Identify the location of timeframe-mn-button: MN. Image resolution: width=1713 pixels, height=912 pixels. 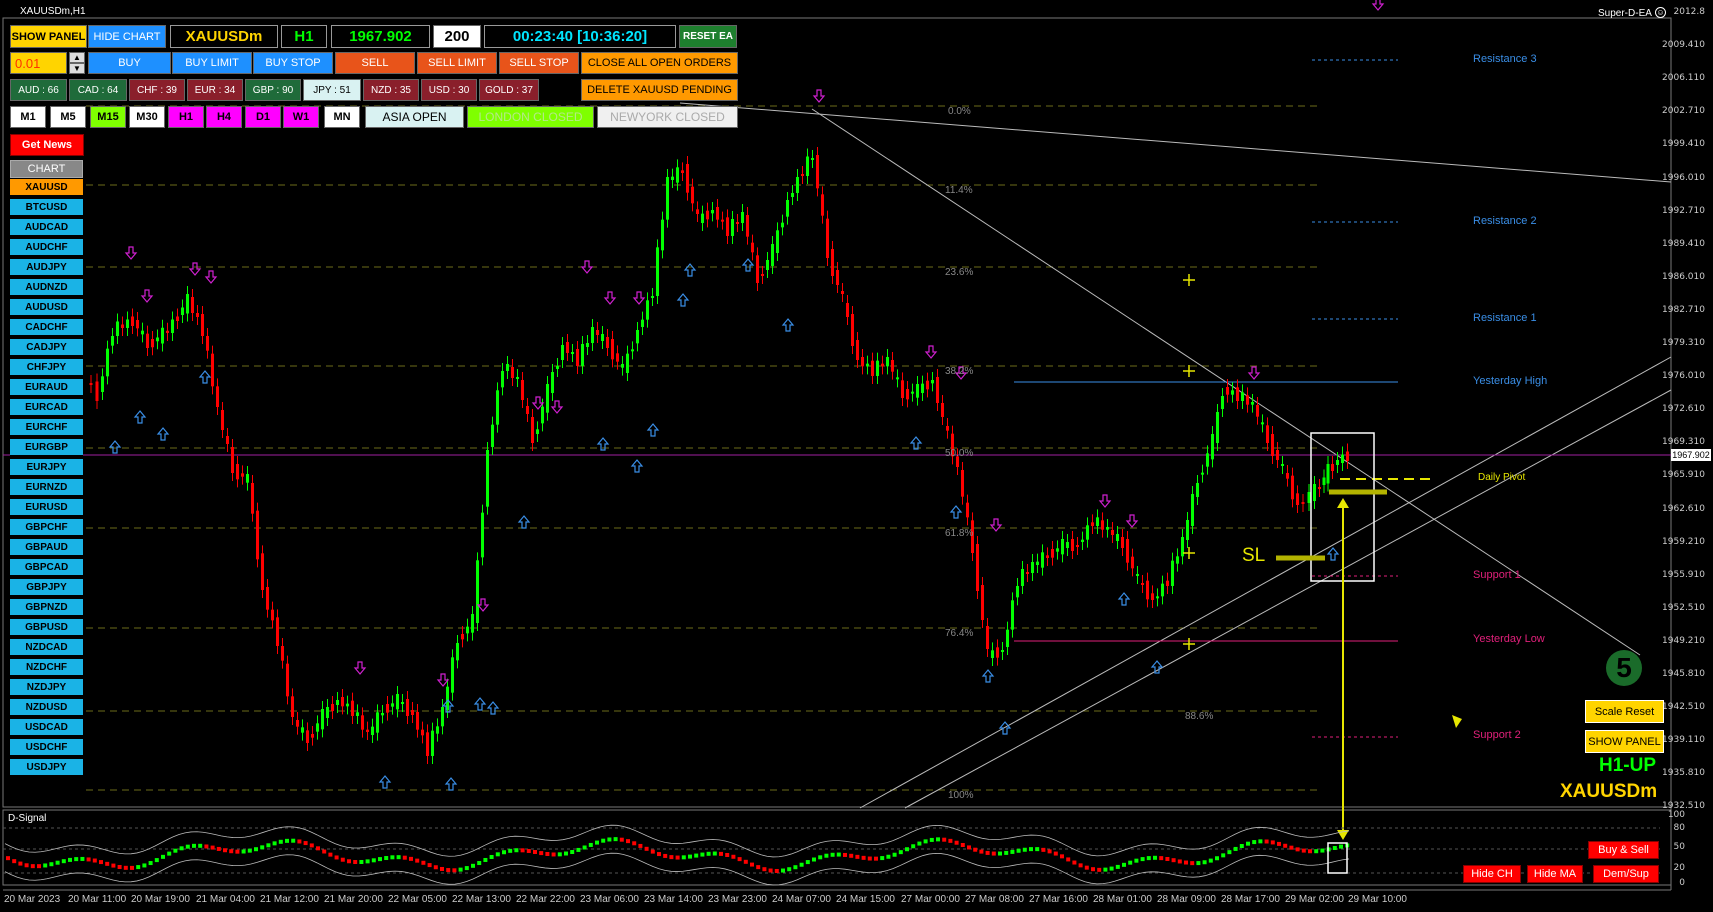
(342, 117).